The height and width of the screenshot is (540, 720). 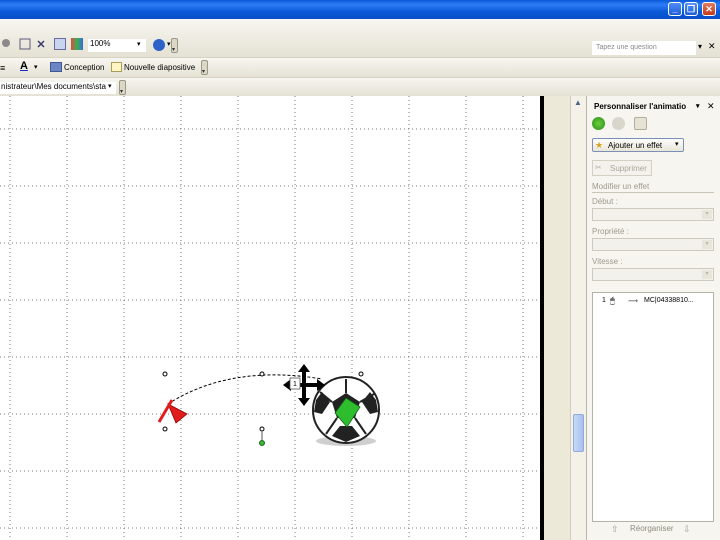 I want to click on toolbar-icons-left, so click(x=23, y=44).